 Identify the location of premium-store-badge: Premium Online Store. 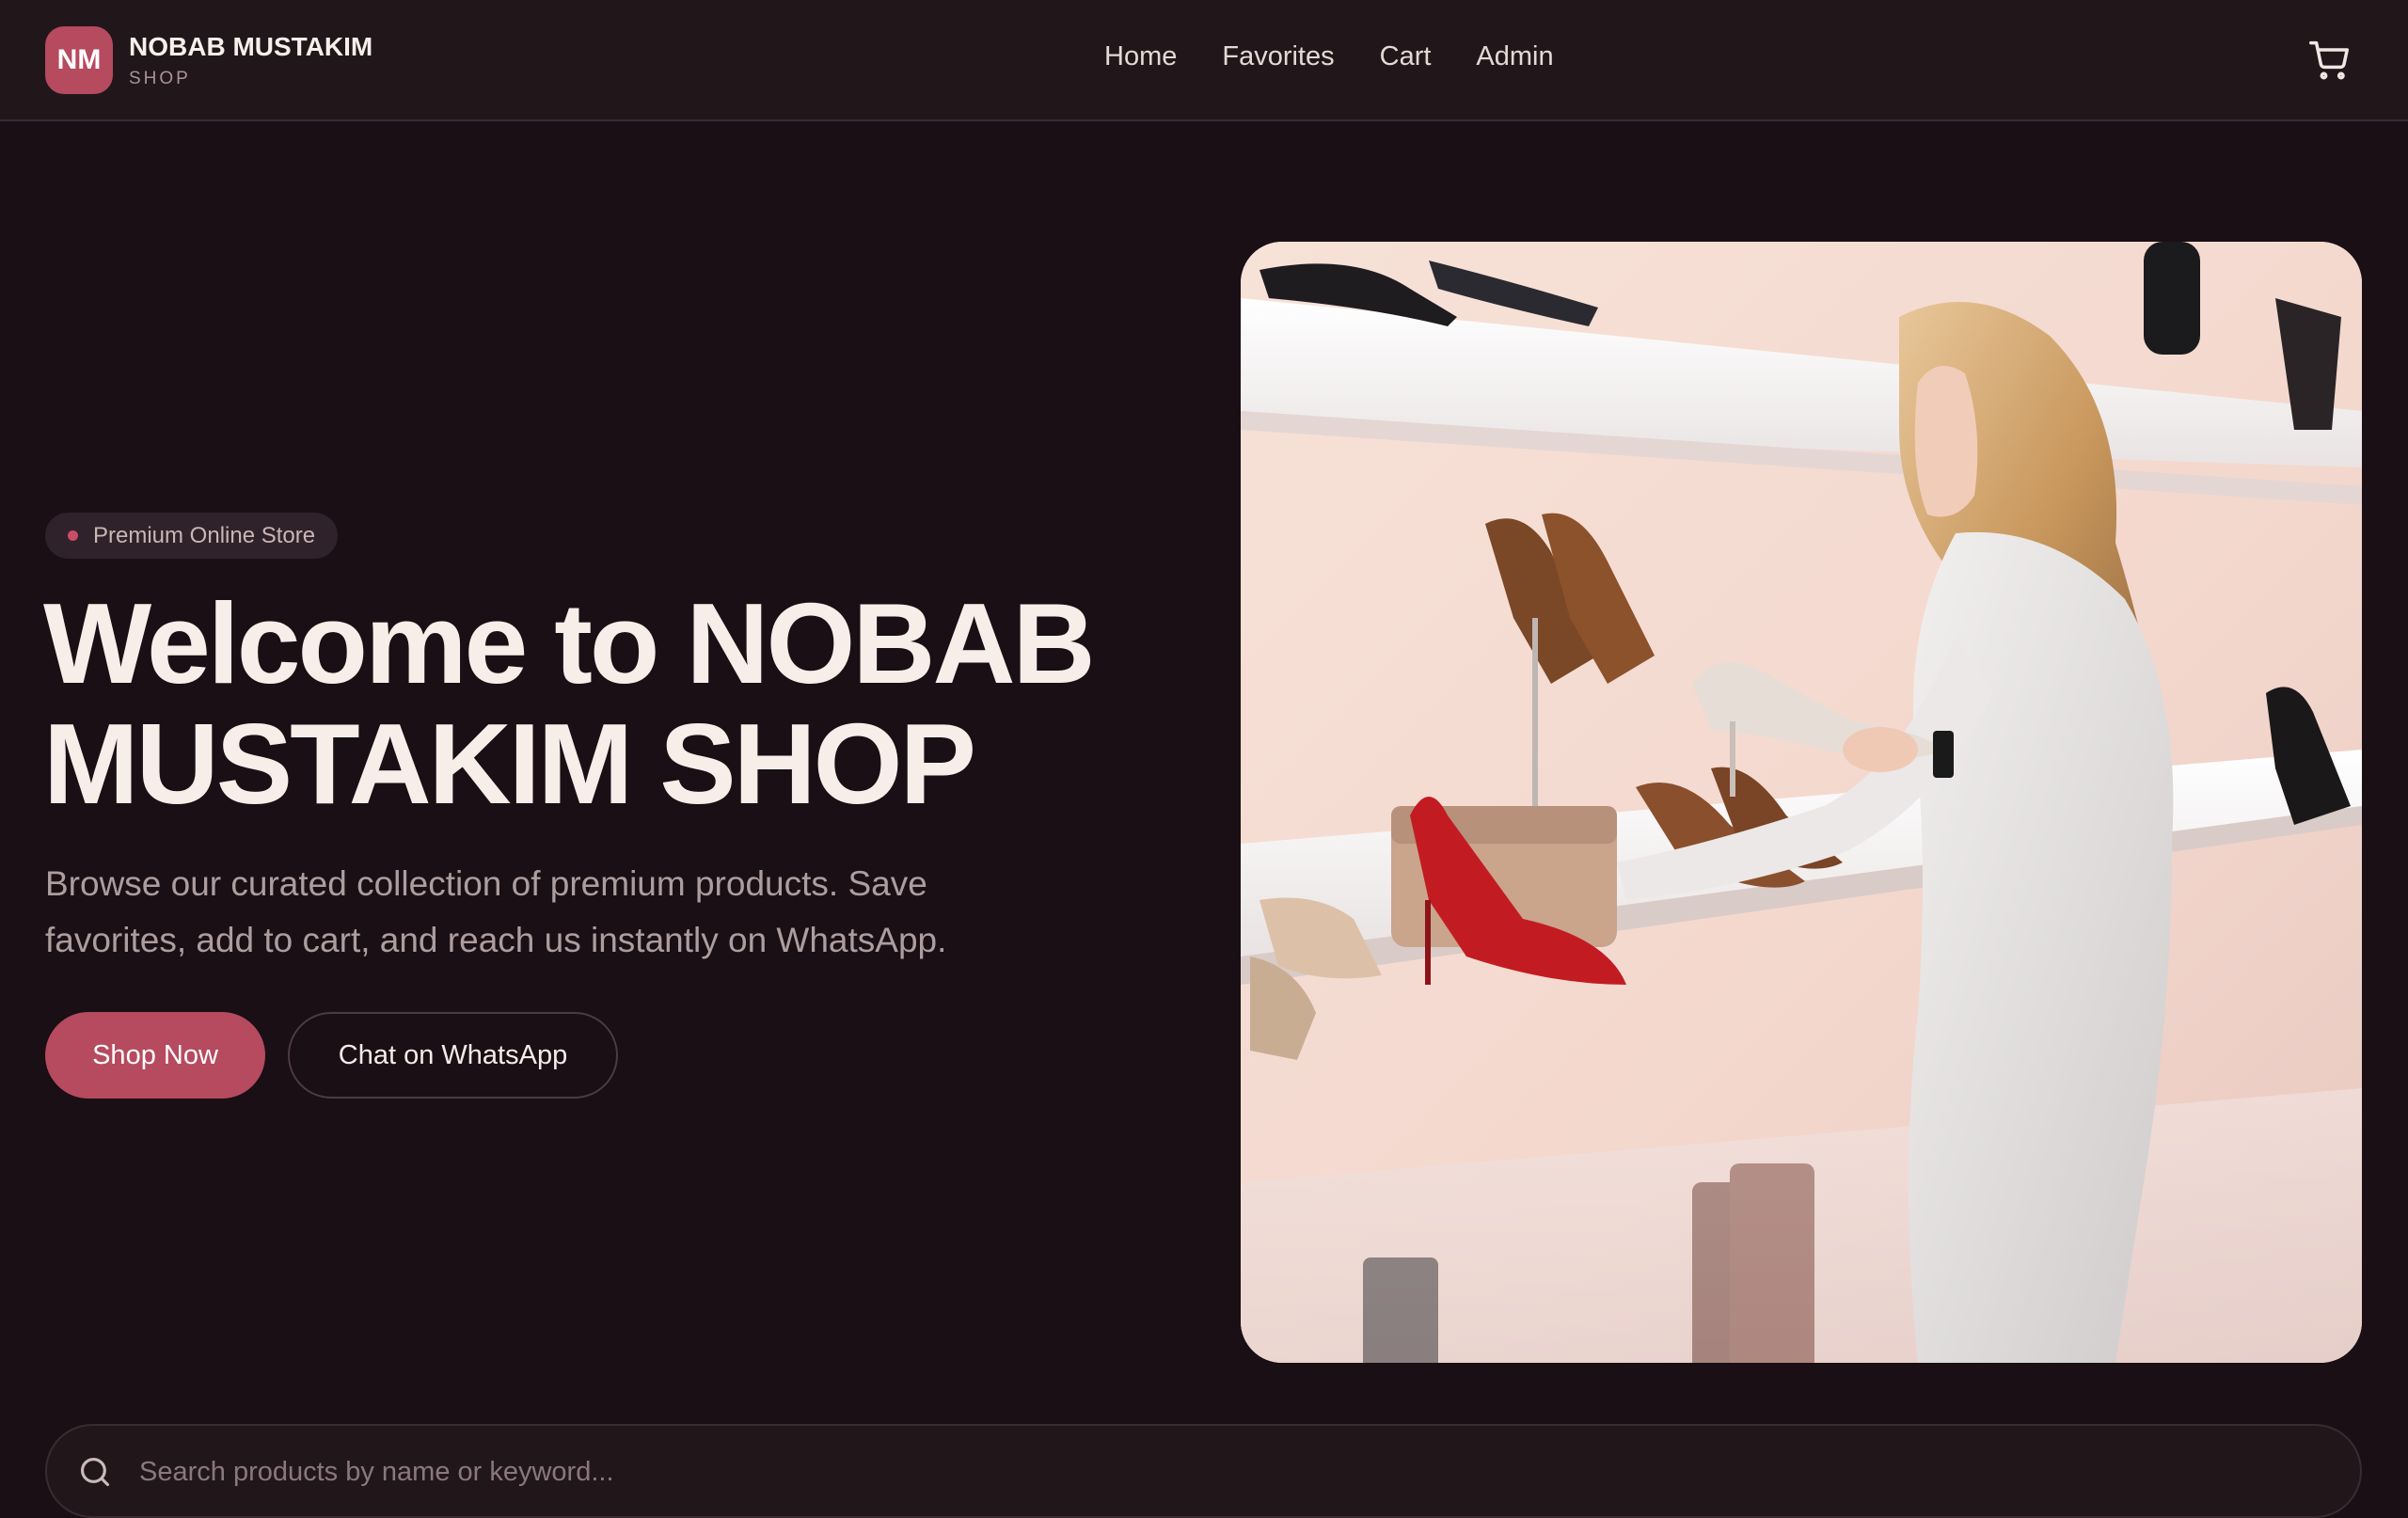
(192, 536).